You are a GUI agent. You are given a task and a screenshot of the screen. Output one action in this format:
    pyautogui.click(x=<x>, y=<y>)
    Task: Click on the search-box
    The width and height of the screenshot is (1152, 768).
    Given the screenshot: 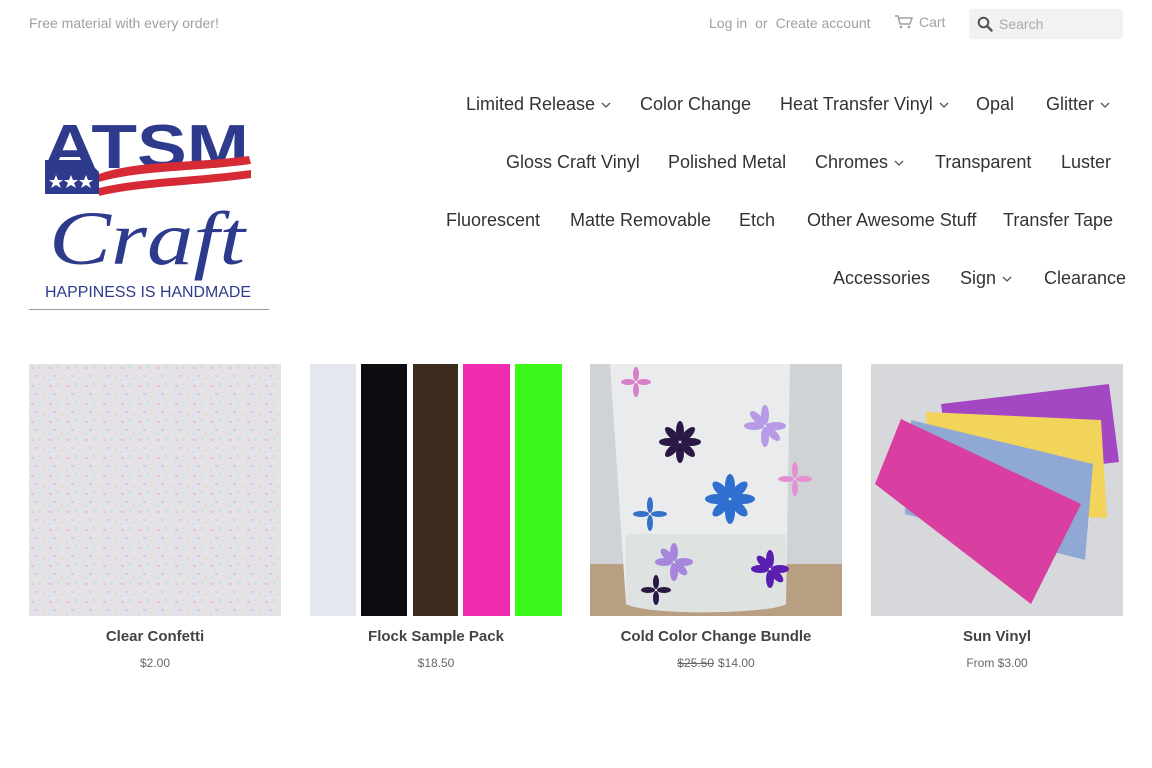 What is the action you would take?
    pyautogui.click(x=1046, y=24)
    